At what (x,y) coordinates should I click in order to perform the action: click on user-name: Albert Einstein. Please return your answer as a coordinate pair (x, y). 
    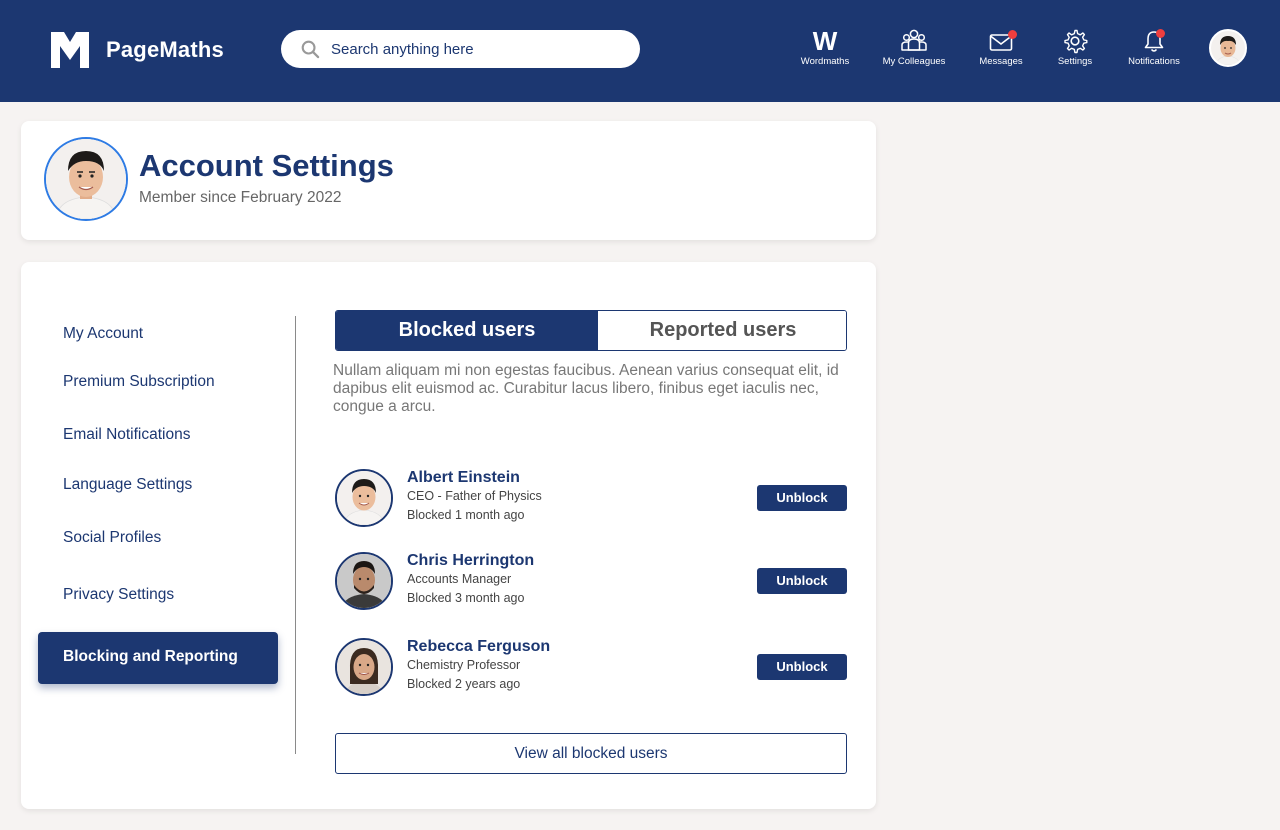
    Looking at the image, I should click on (463, 478).